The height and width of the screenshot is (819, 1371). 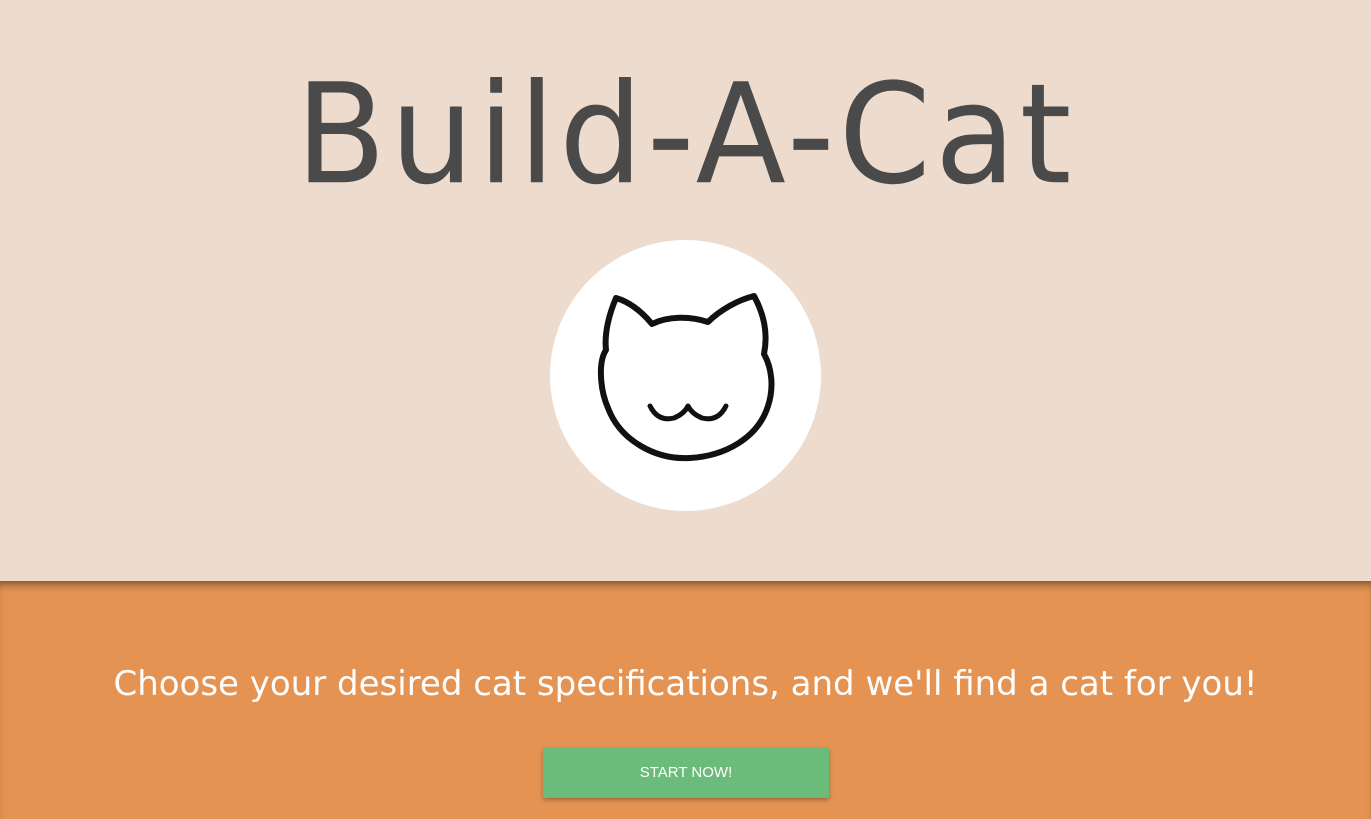 What do you see at coordinates (686, 773) in the screenshot?
I see `start-now-button: START NOW!` at bounding box center [686, 773].